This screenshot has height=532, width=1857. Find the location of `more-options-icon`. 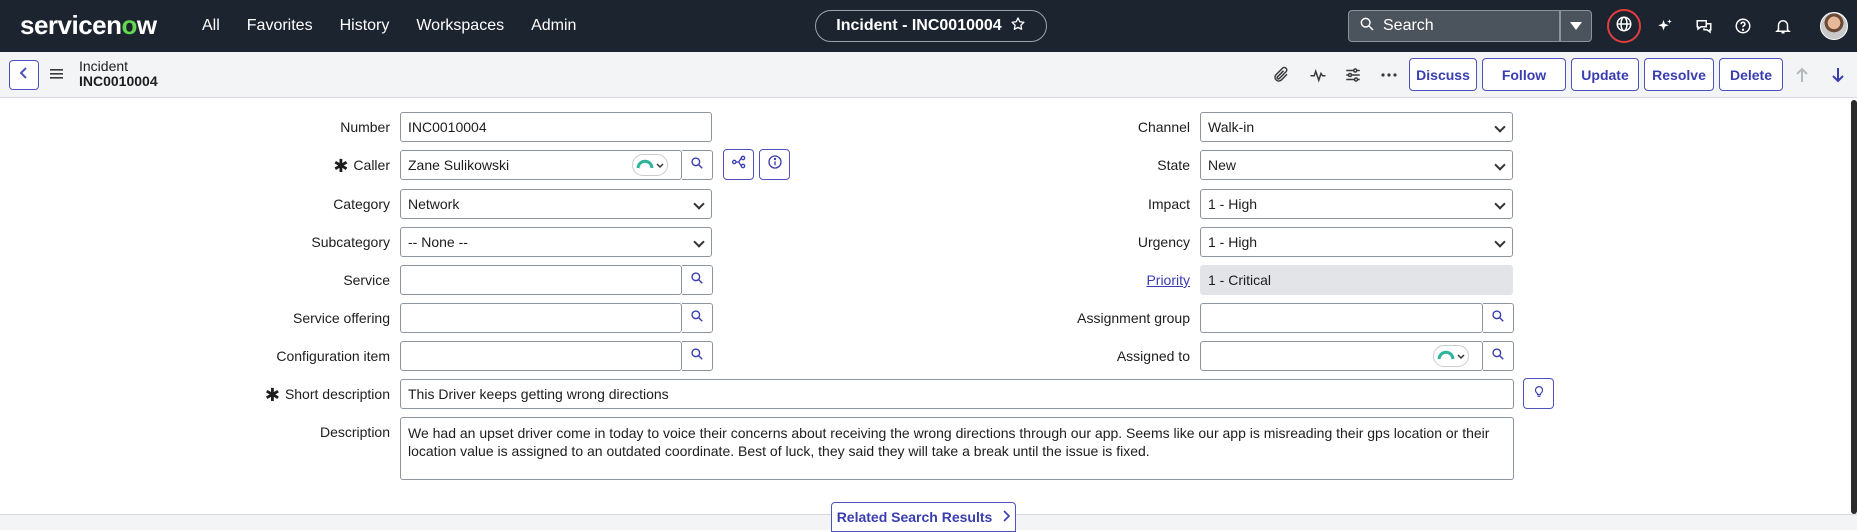

more-options-icon is located at coordinates (1389, 75).